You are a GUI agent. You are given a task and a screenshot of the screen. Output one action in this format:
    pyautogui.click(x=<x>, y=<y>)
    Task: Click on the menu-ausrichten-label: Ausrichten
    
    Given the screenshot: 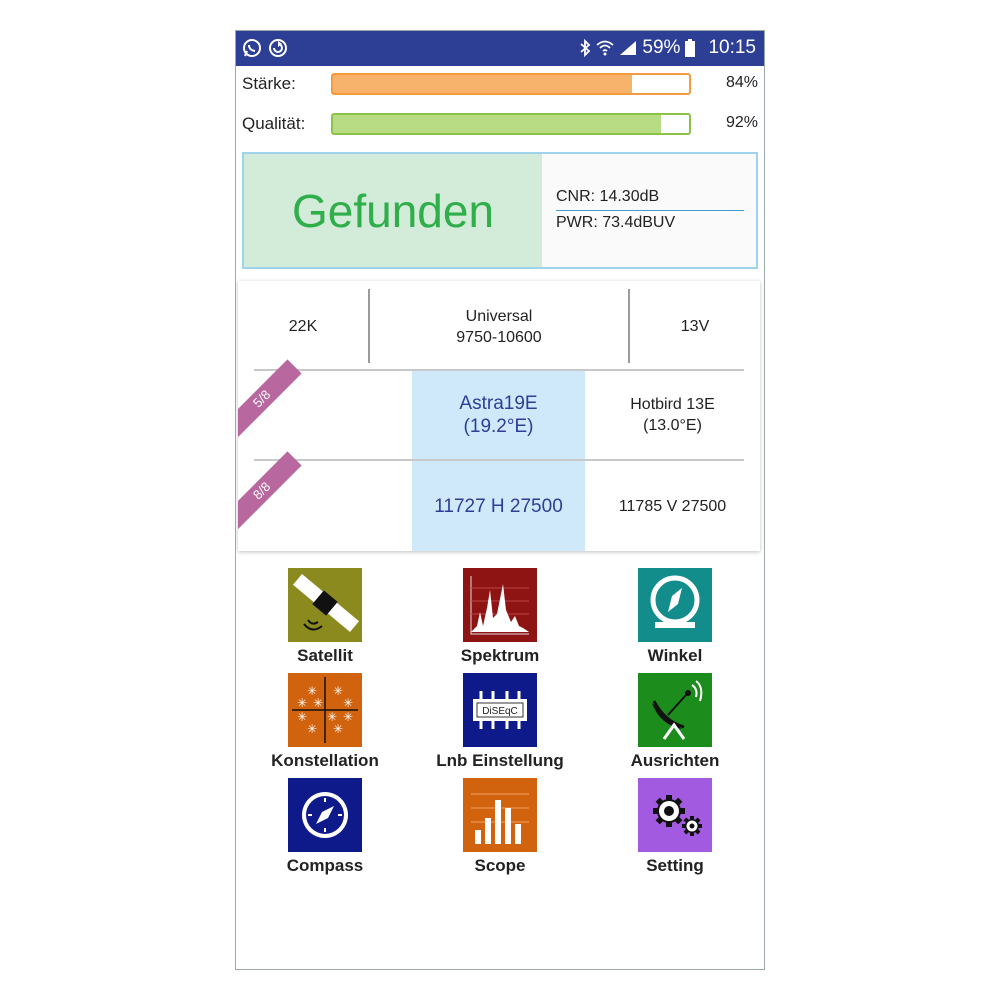 What is the action you would take?
    pyautogui.click(x=675, y=760)
    